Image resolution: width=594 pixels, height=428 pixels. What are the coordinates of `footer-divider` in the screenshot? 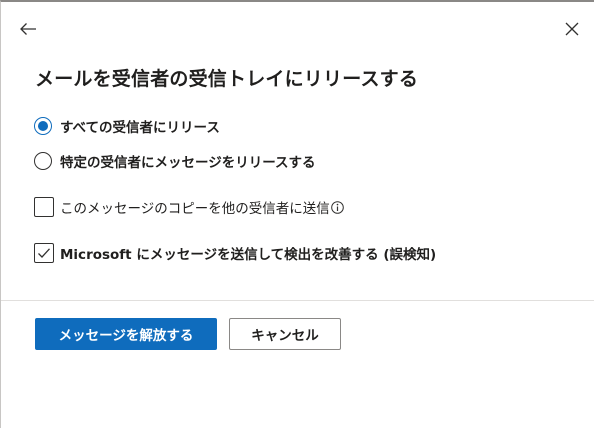 It's located at (297, 300).